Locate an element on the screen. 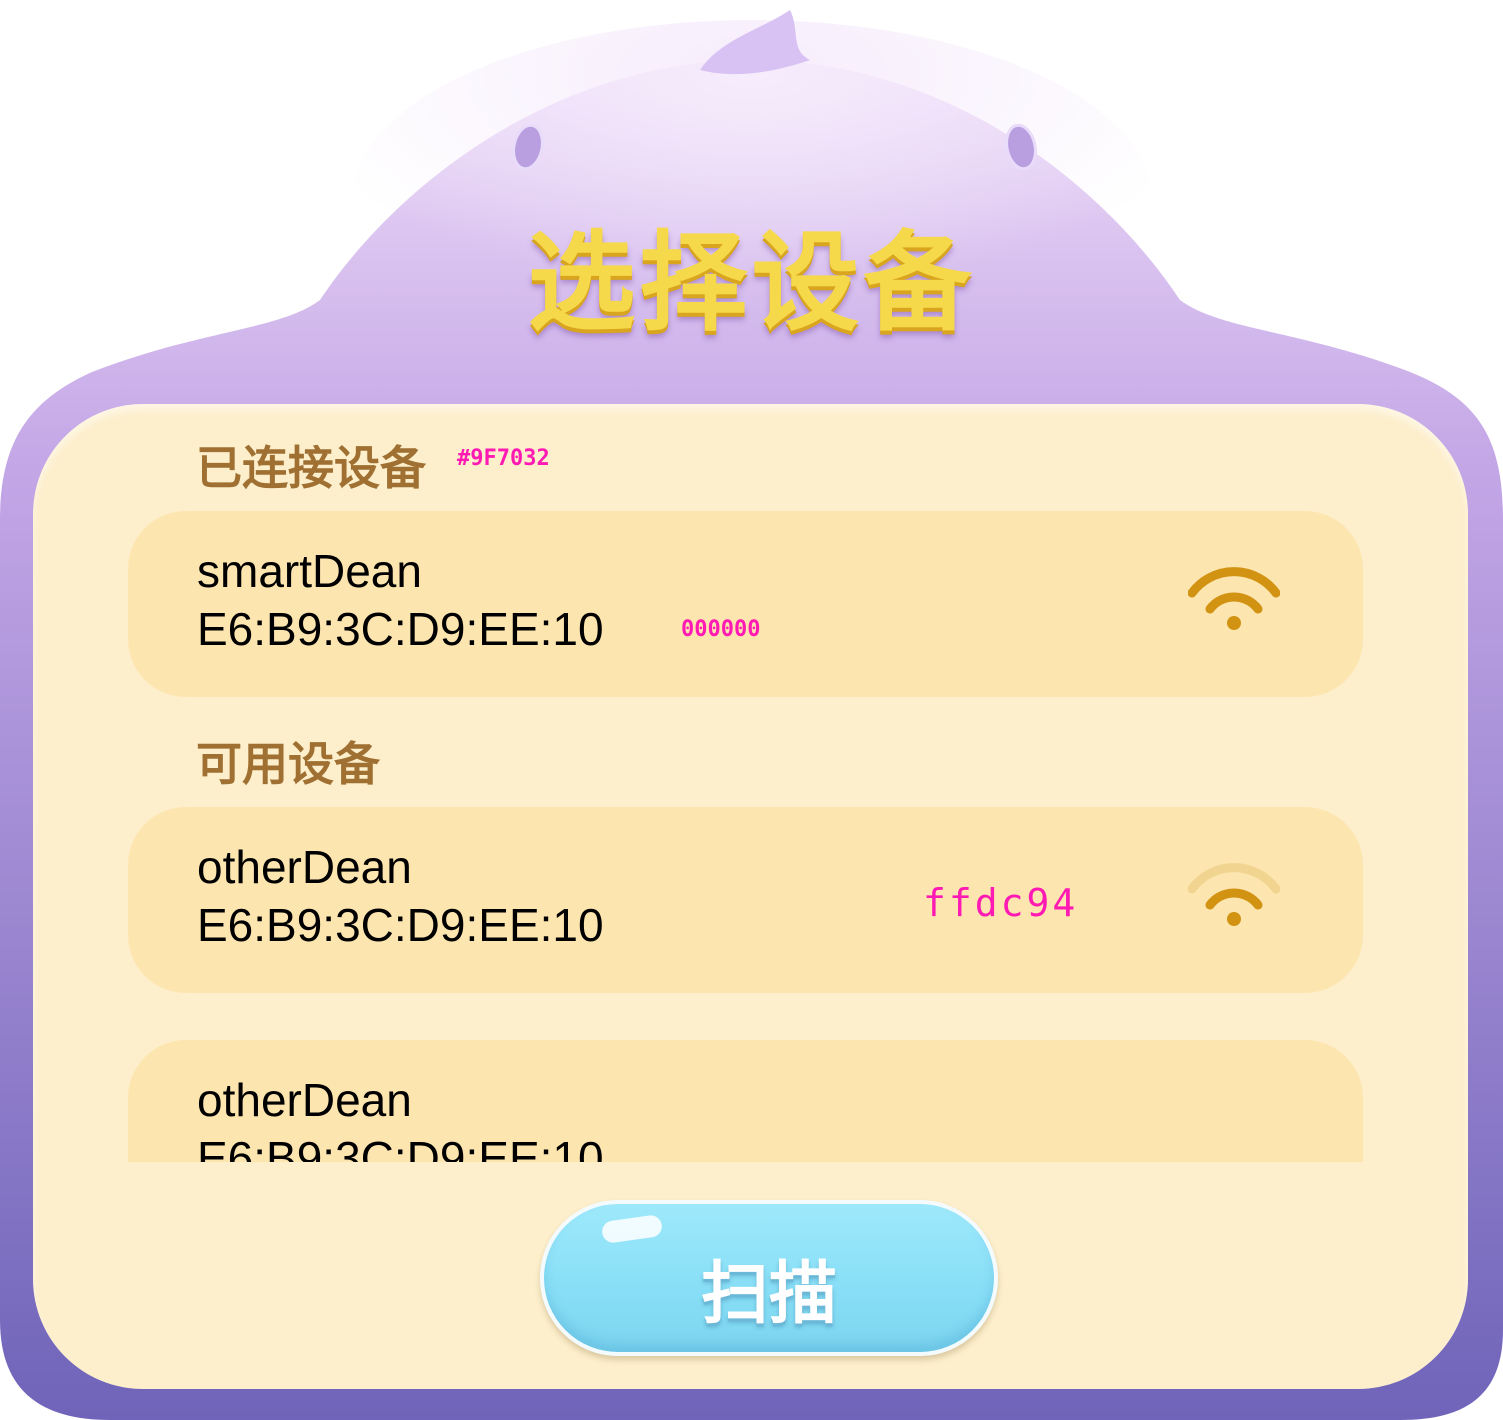 The width and height of the screenshot is (1503, 1420). available-device-card: otherDean E6:B9:3C:D9:EE:10 is located at coordinates (745, 1101).